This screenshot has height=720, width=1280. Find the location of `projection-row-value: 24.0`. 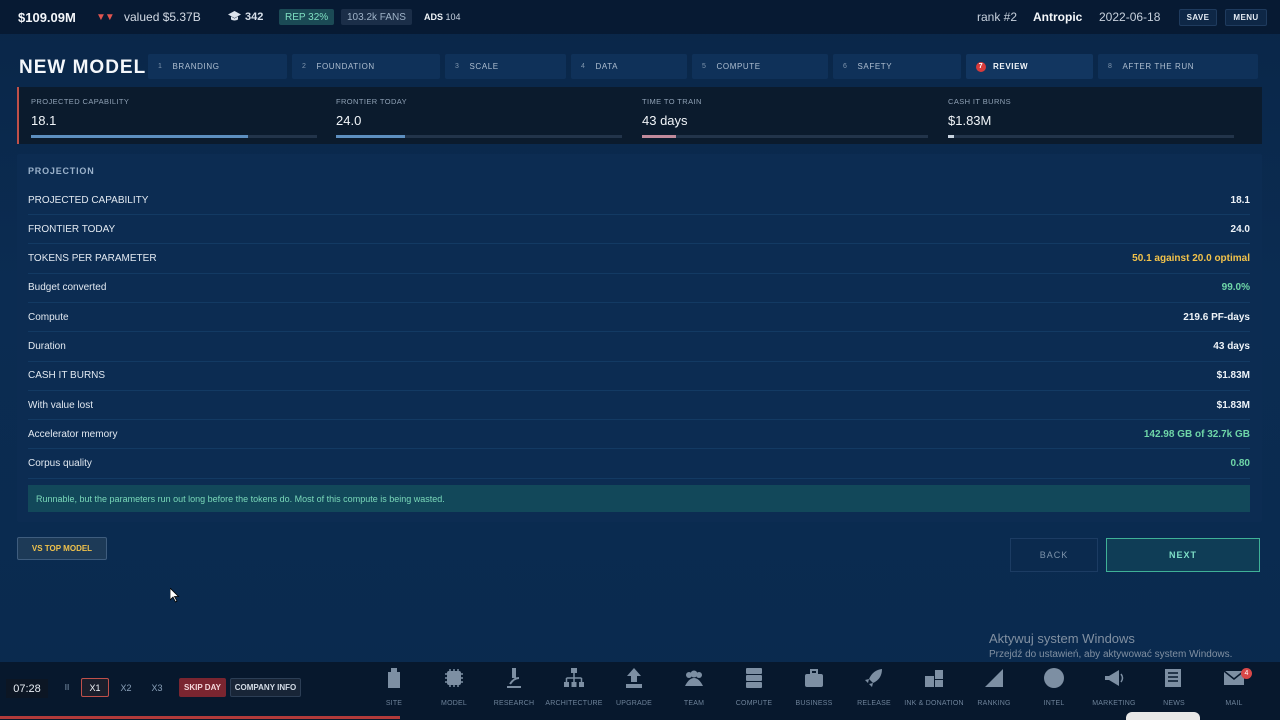

projection-row-value: 24.0 is located at coordinates (1240, 229).